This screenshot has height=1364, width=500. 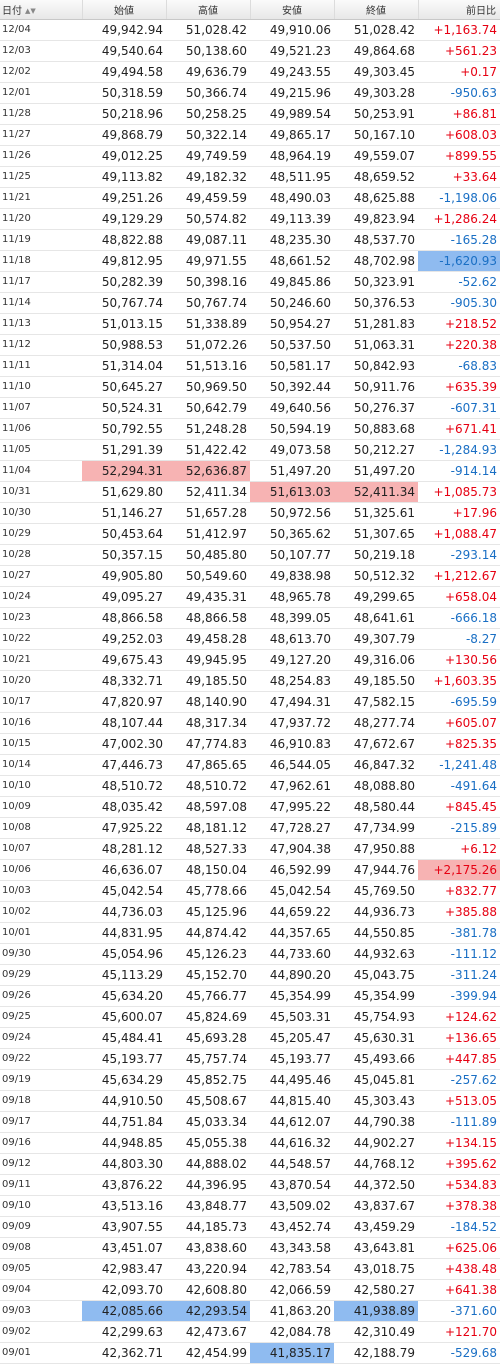 I want to click on table-header: 日付 ▲▼ 始値 高値 安値 終値 前日比, so click(x=250, y=10).